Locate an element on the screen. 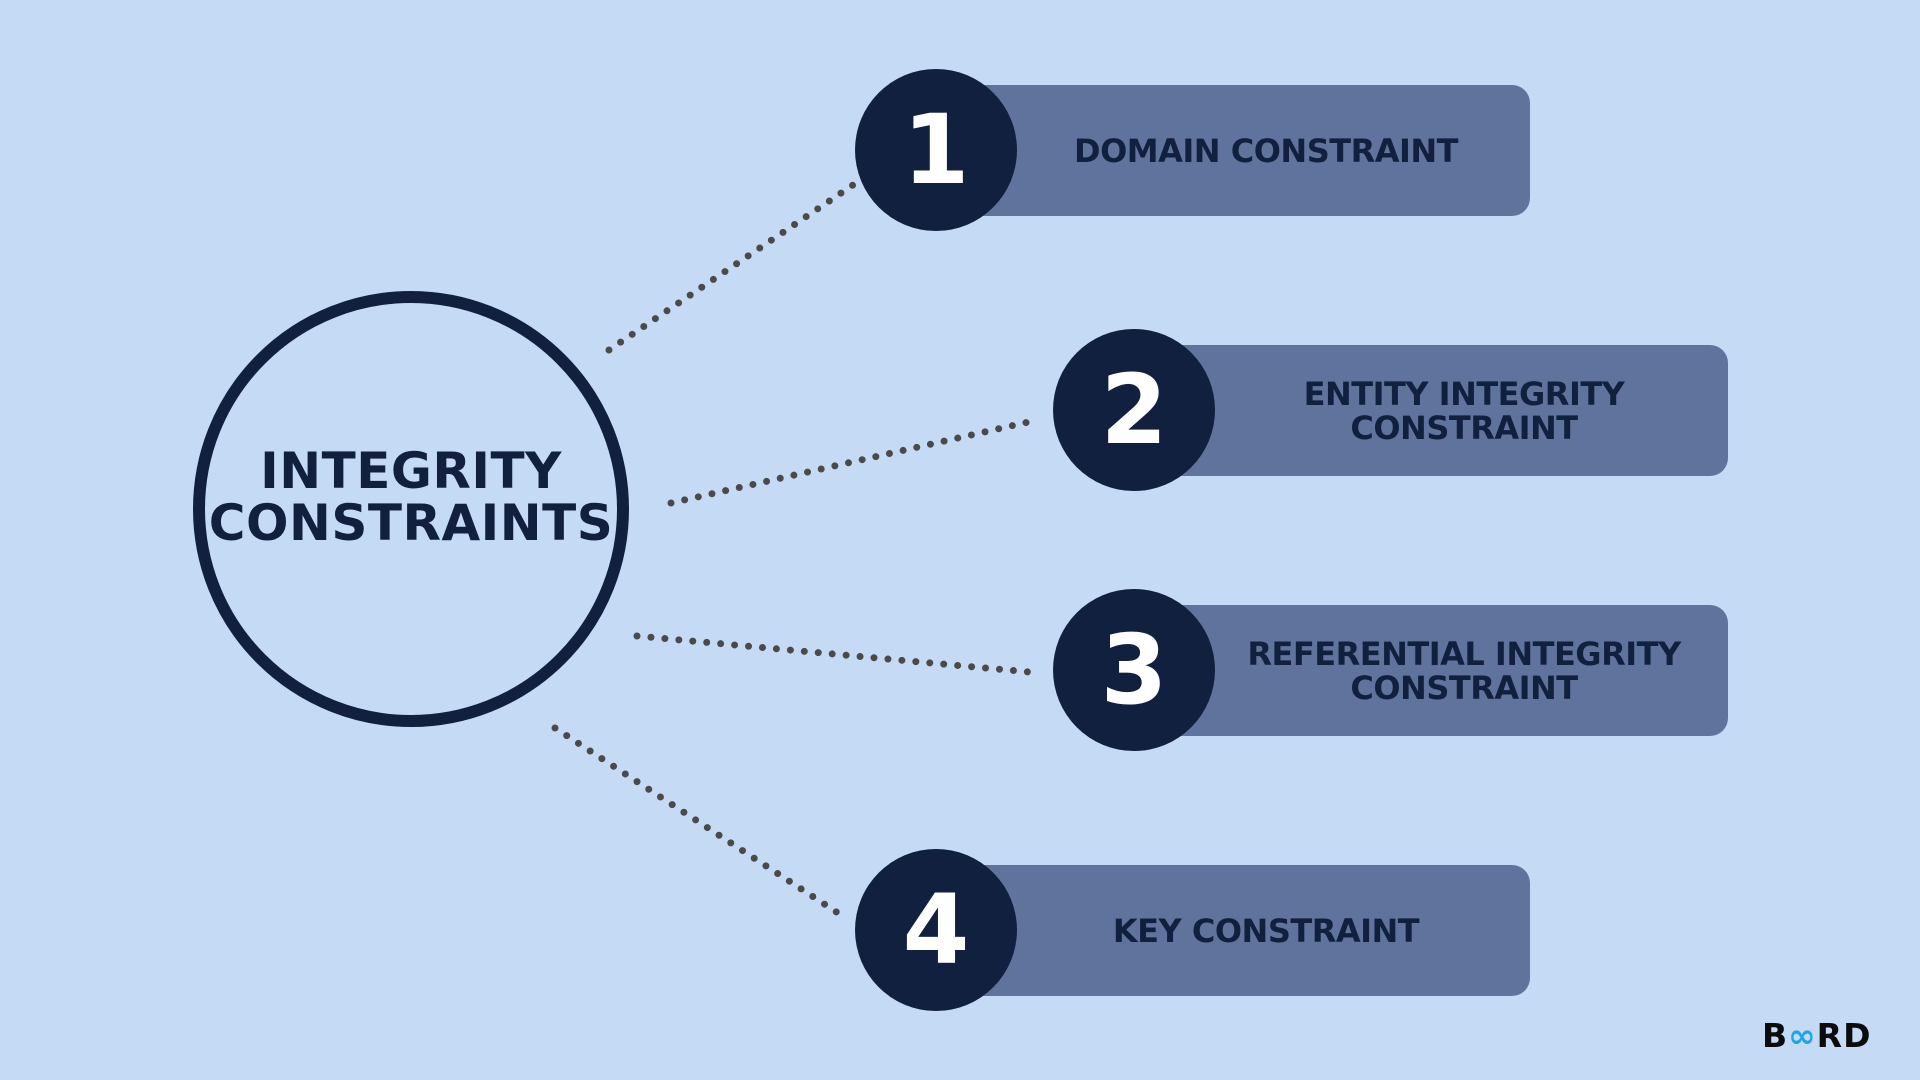  label-line1: DOMAIN CONSTRAINT is located at coordinates (1266, 150).